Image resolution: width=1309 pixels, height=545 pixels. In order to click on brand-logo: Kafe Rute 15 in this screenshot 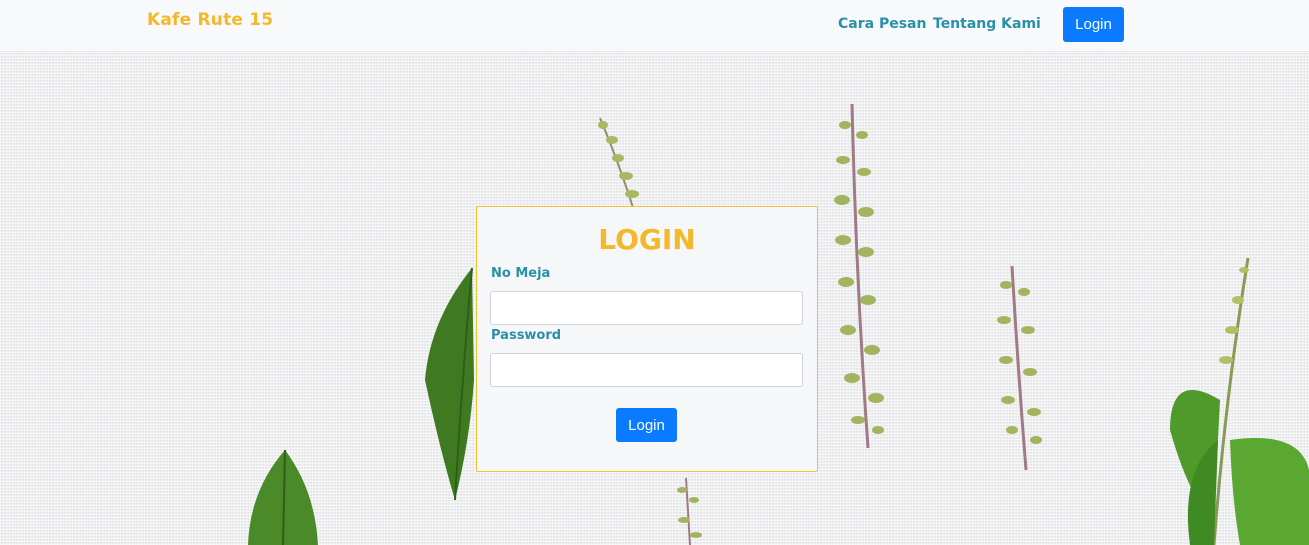, I will do `click(210, 20)`.